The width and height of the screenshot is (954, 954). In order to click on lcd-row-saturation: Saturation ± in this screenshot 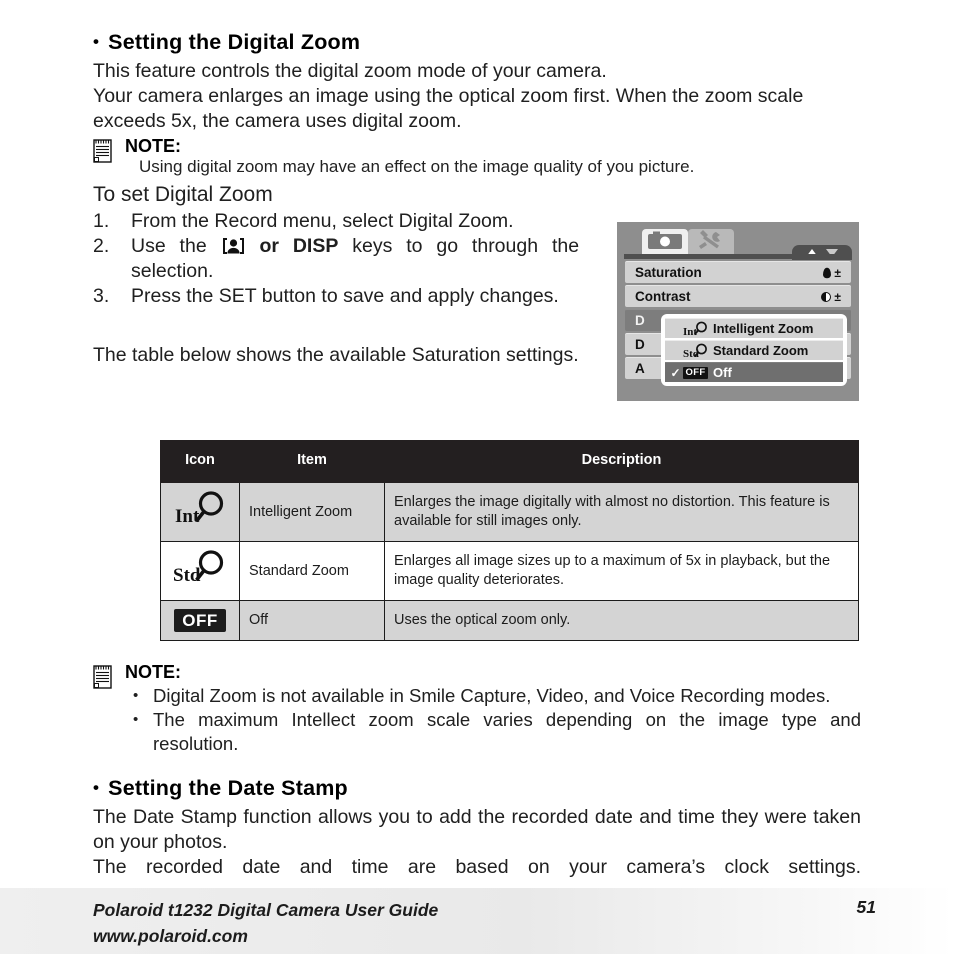, I will do `click(738, 272)`.